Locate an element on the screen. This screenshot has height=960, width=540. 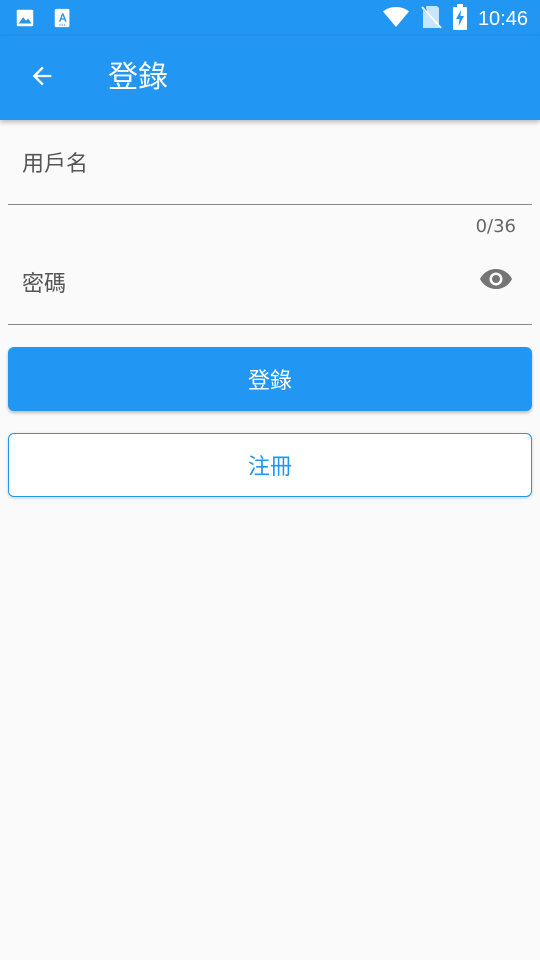
password-label: 密碼 is located at coordinates (44, 284).